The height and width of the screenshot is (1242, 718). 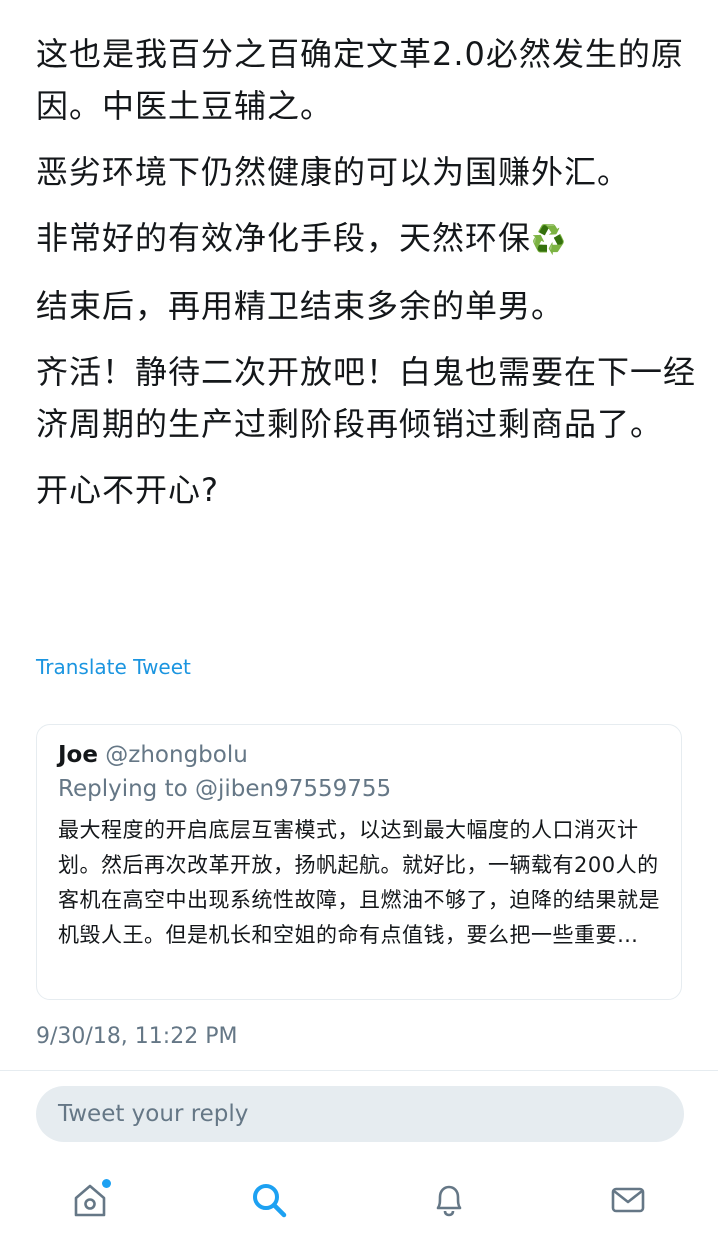 I want to click on recycle-icon: ♻️, so click(x=549, y=239).